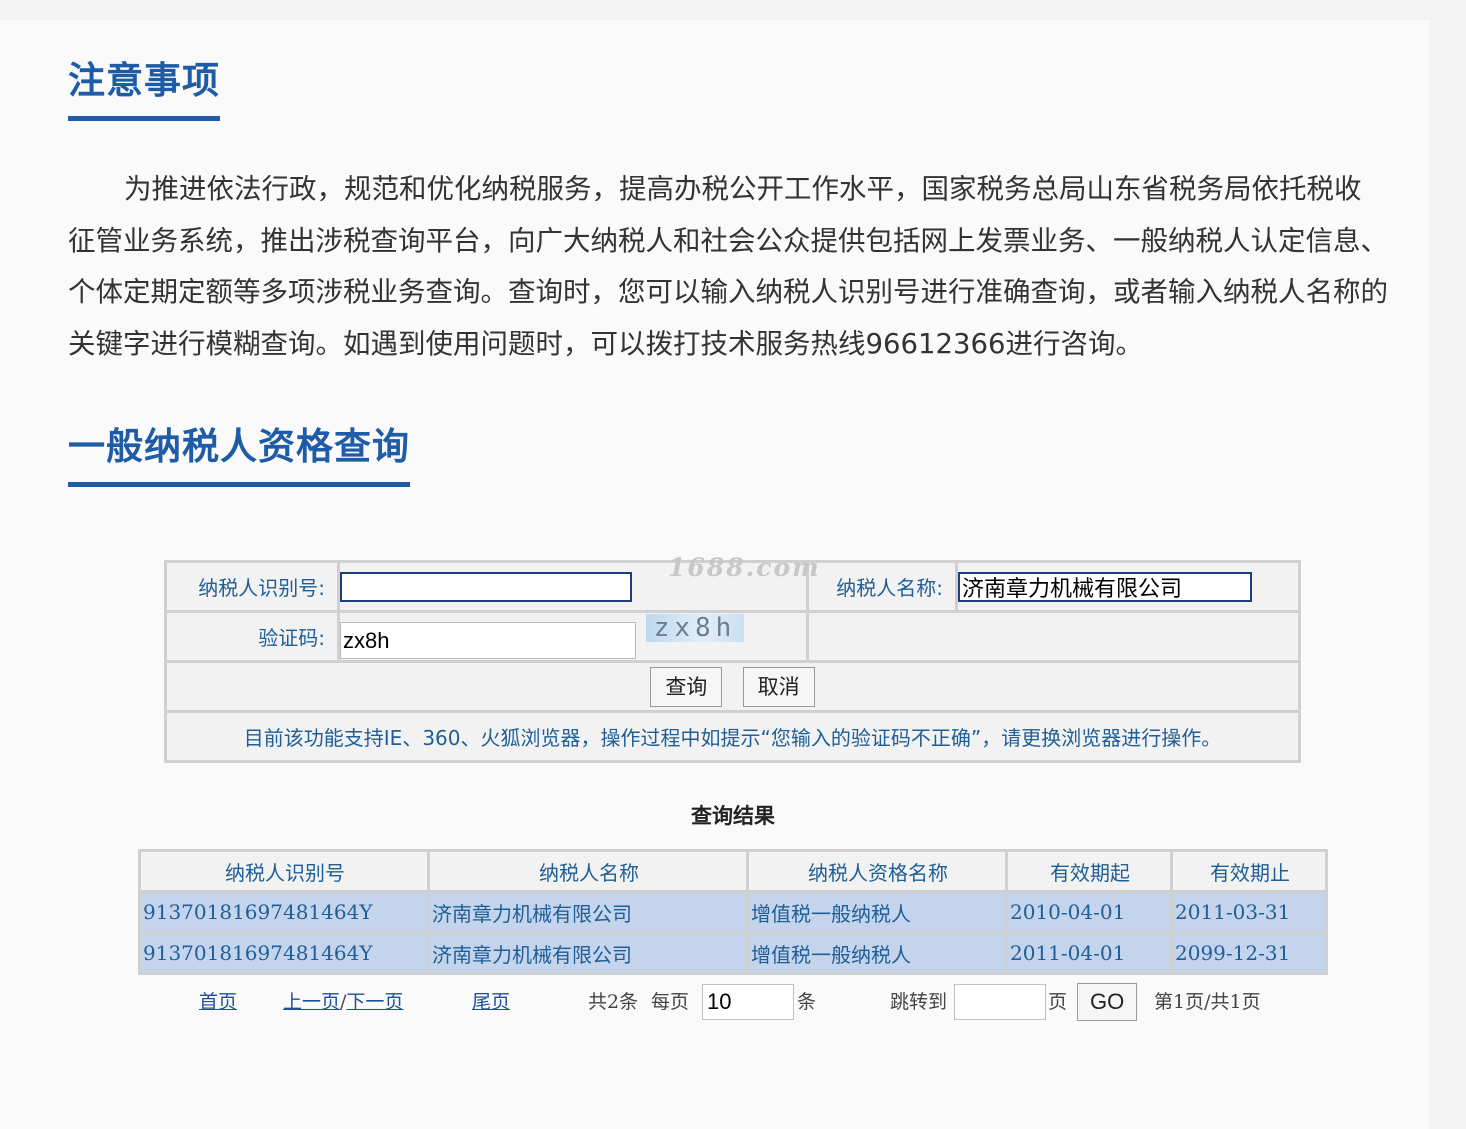 The width and height of the screenshot is (1466, 1129). I want to click on next-page-link: 下一页, so click(374, 1002).